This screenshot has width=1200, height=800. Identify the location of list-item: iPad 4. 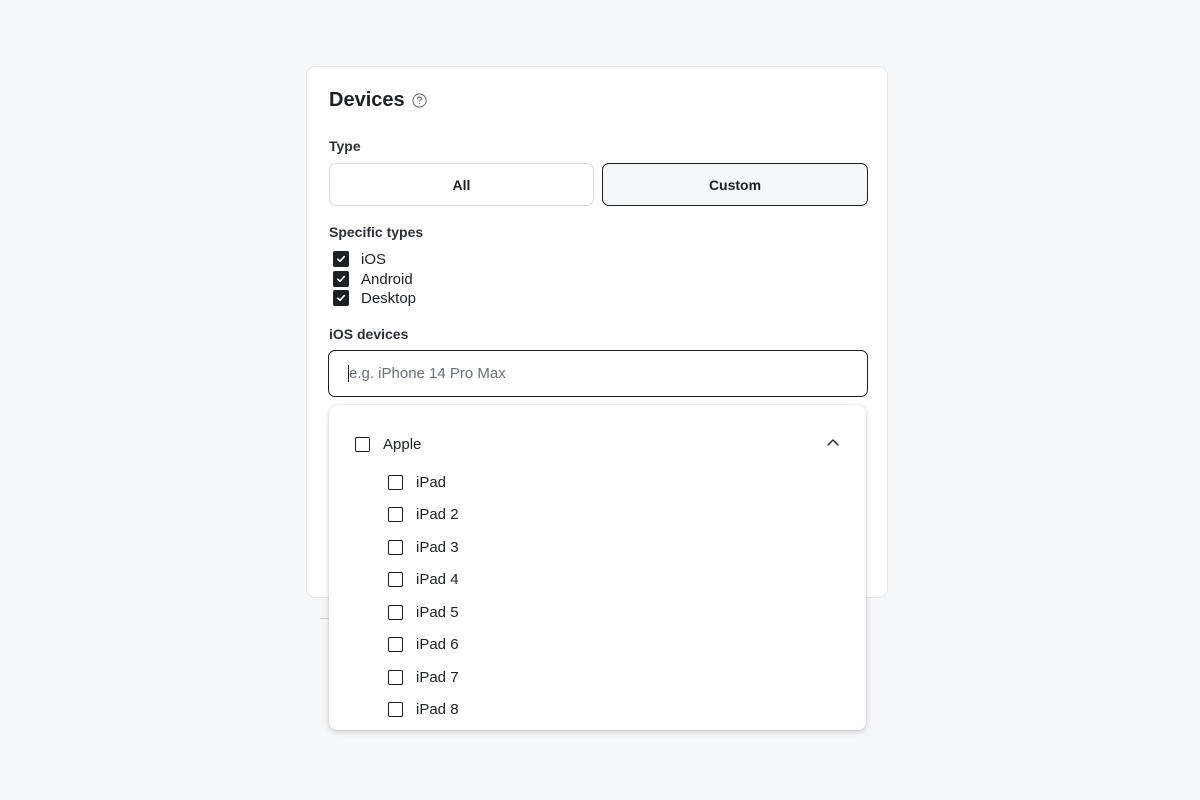
(423, 579).